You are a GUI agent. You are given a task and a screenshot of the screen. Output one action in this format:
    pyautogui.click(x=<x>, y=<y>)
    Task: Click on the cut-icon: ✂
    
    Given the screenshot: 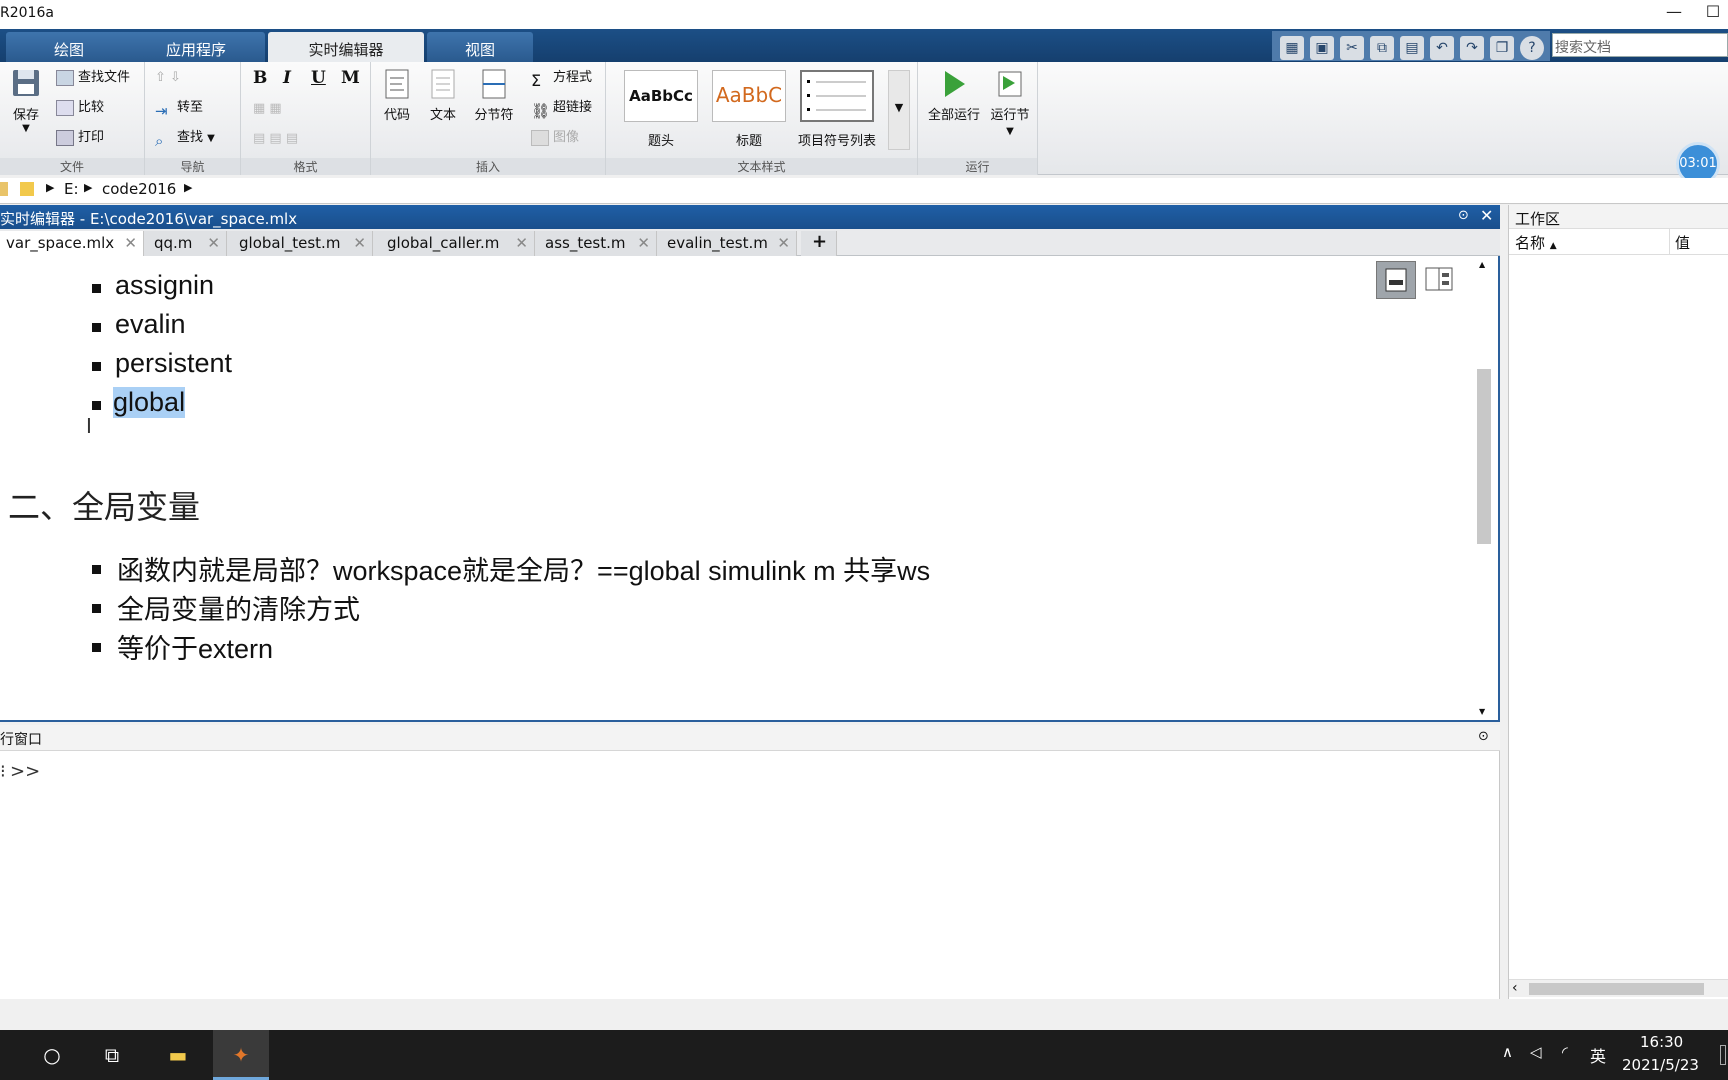 What is the action you would take?
    pyautogui.click(x=1352, y=48)
    